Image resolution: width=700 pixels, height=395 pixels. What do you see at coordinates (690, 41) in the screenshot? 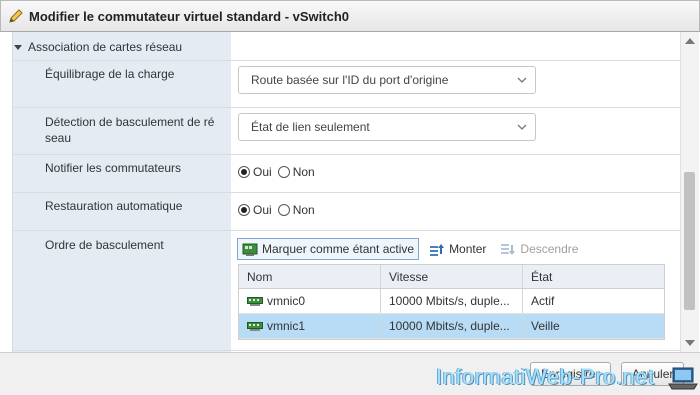
I see `scroll-up-icon` at bounding box center [690, 41].